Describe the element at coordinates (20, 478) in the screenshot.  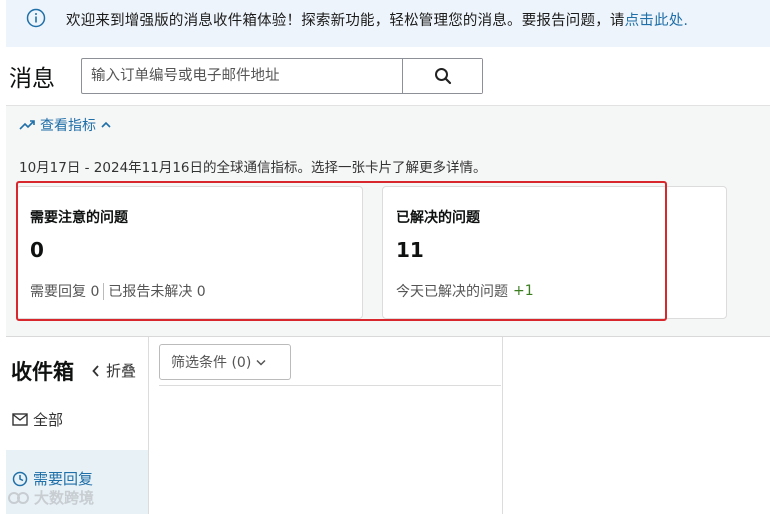
I see `clock-icon` at that location.